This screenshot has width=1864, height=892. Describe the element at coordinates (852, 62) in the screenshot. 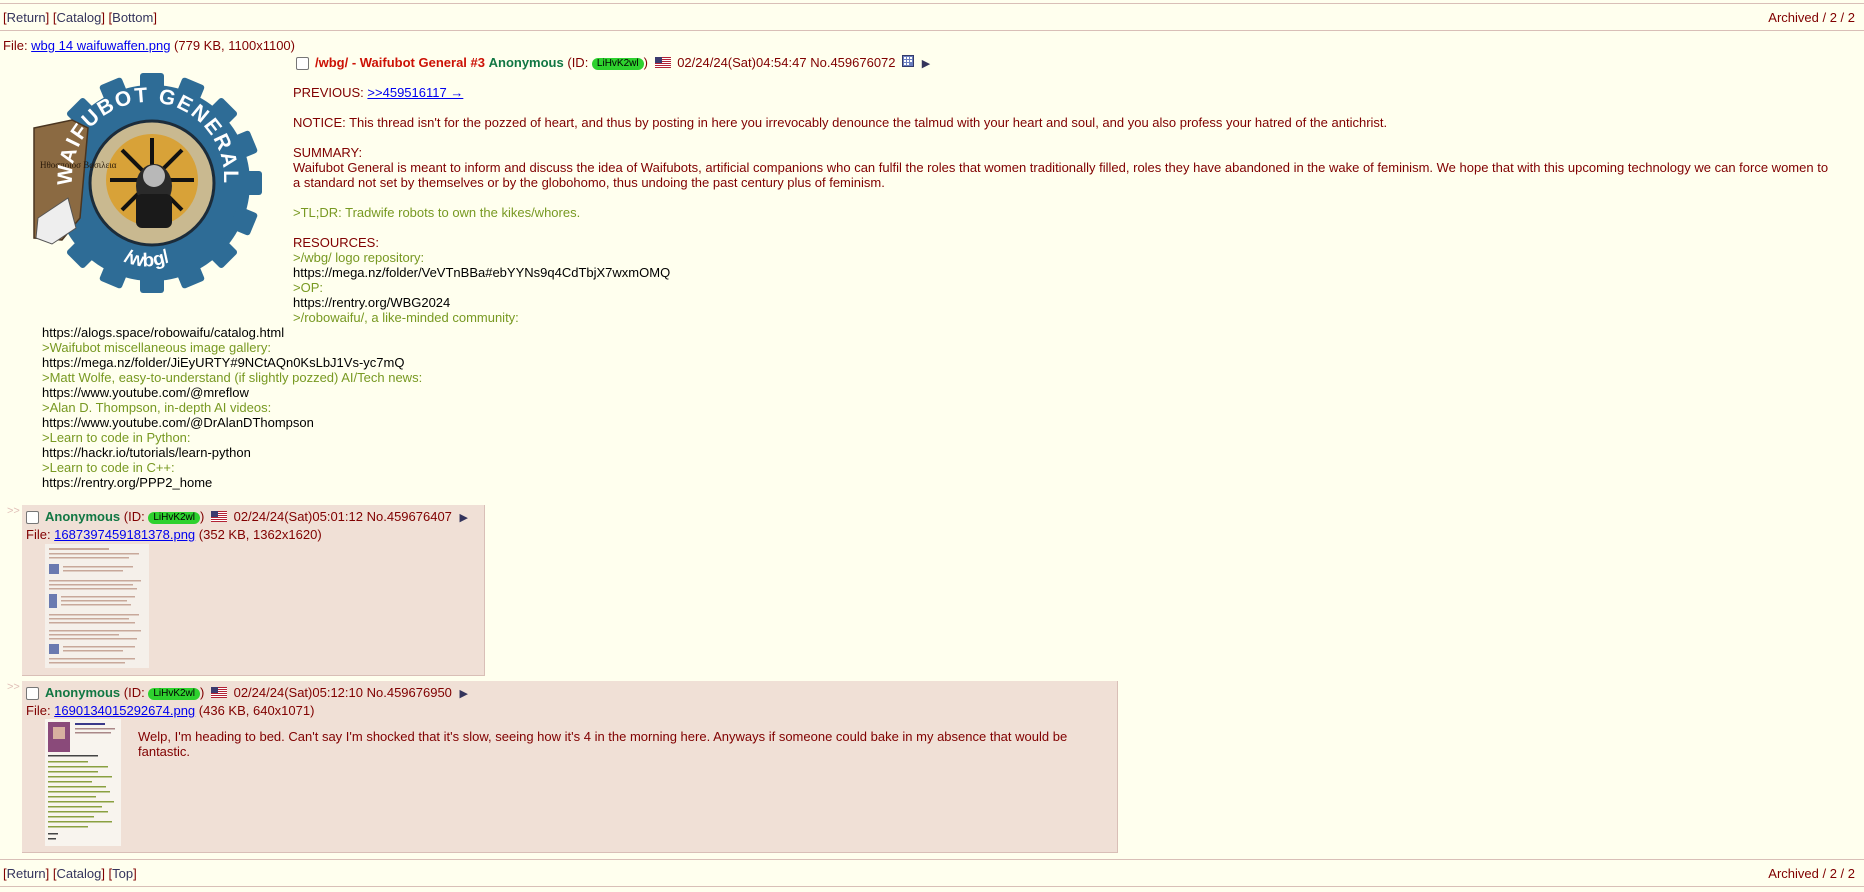

I see `op-post-number: No.459676072` at that location.